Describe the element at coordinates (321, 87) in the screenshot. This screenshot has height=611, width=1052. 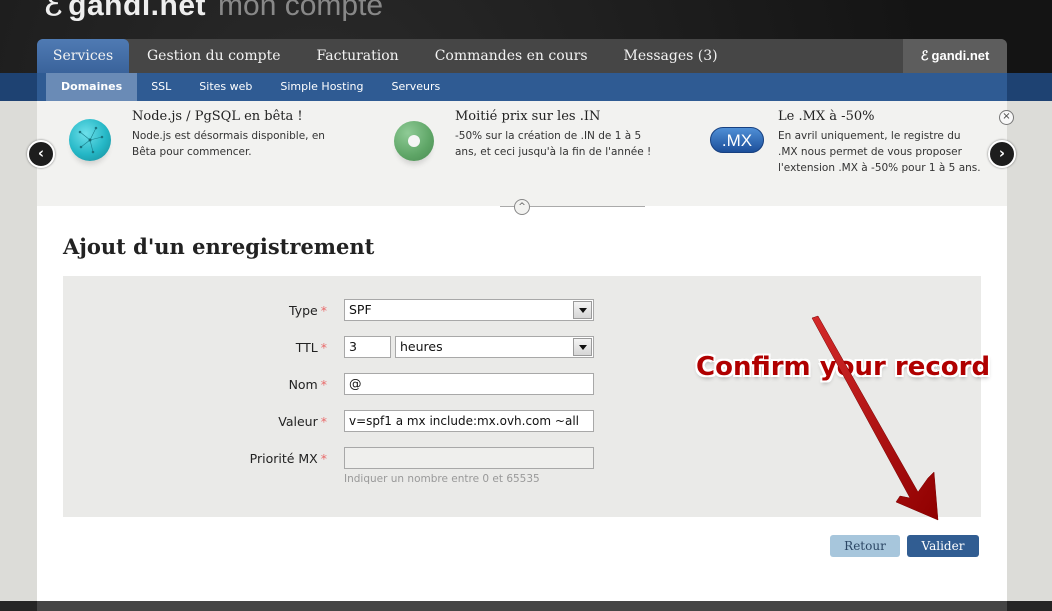
I see `subnav-simple-hosting: Simple Hosting` at that location.